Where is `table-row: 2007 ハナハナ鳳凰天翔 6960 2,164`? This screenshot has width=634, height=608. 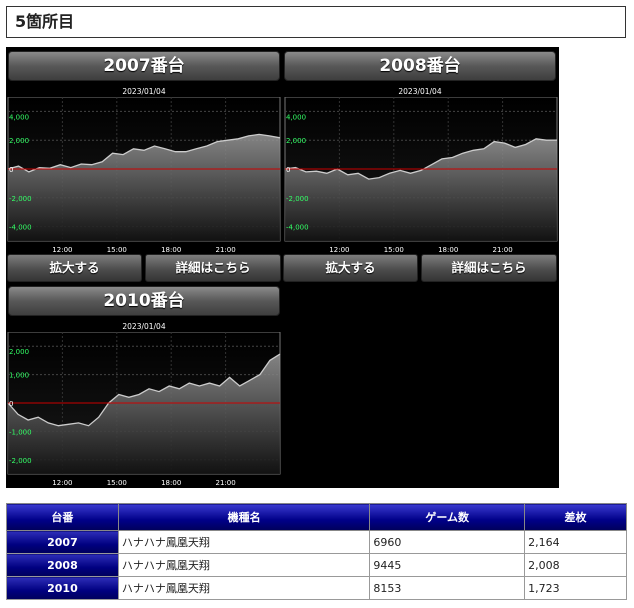 table-row: 2007 ハナハナ鳳凰天翔 6960 2,164 is located at coordinates (316, 542).